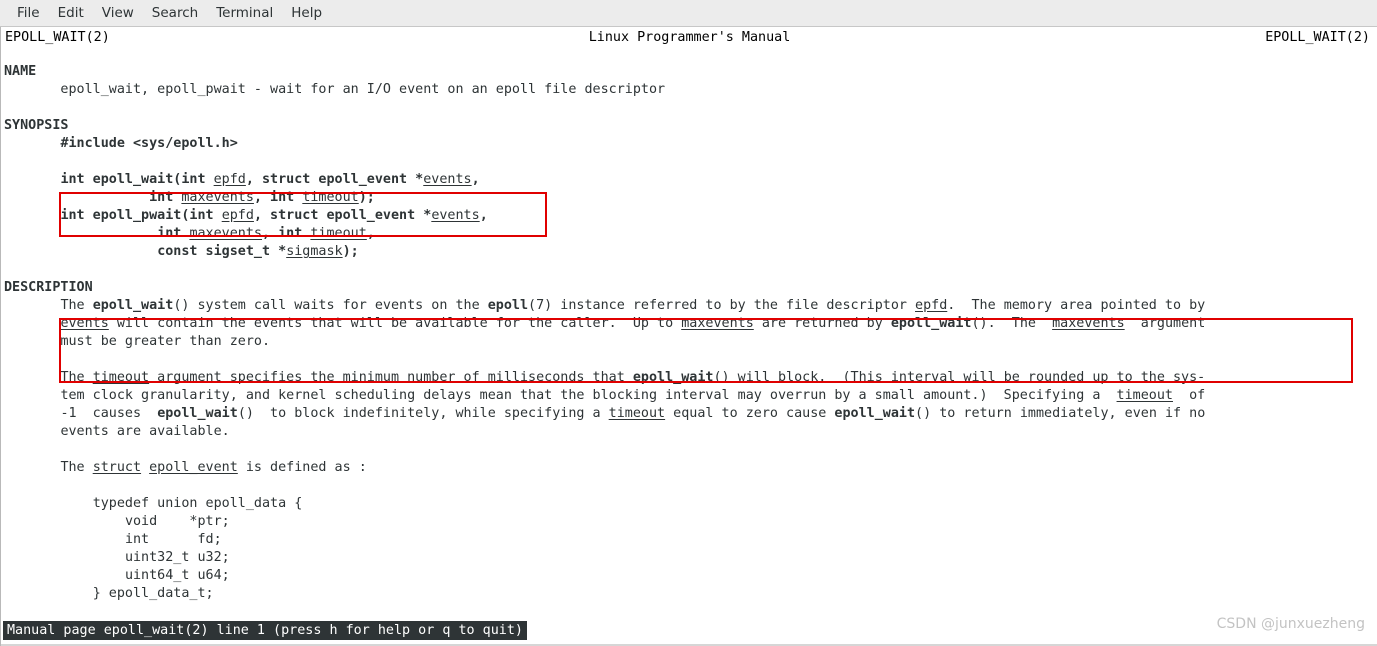 This screenshot has width=1377, height=646. I want to click on menu-item-help: Help, so click(306, 13).